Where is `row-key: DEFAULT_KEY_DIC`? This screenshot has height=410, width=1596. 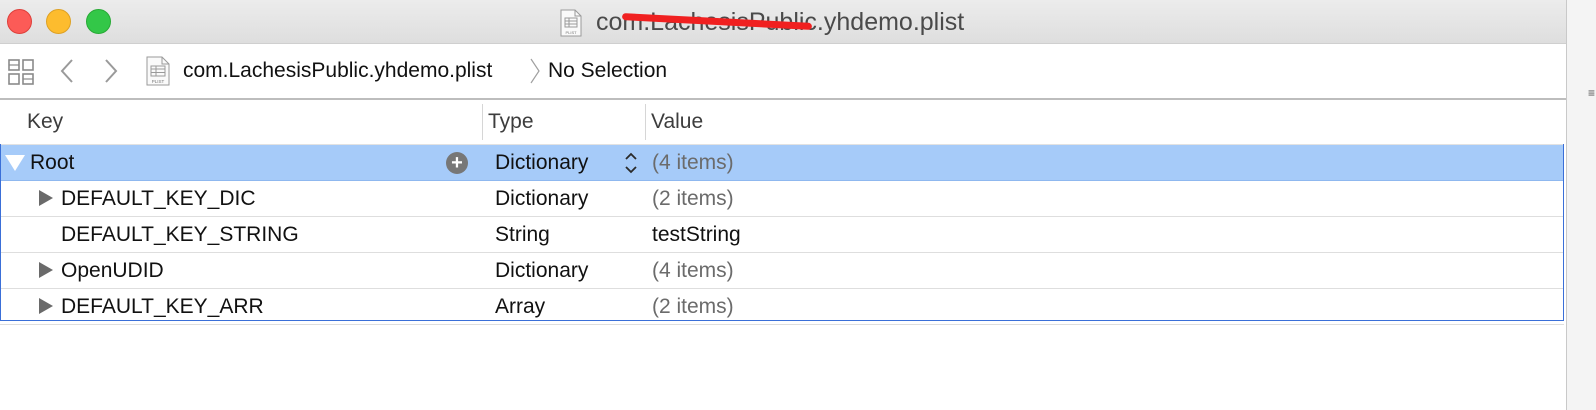 row-key: DEFAULT_KEY_DIC is located at coordinates (158, 199).